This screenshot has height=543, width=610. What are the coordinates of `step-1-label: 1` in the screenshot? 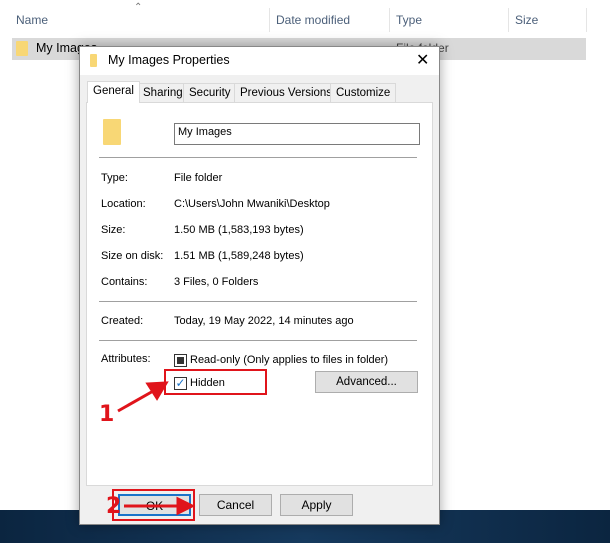 It's located at (107, 414).